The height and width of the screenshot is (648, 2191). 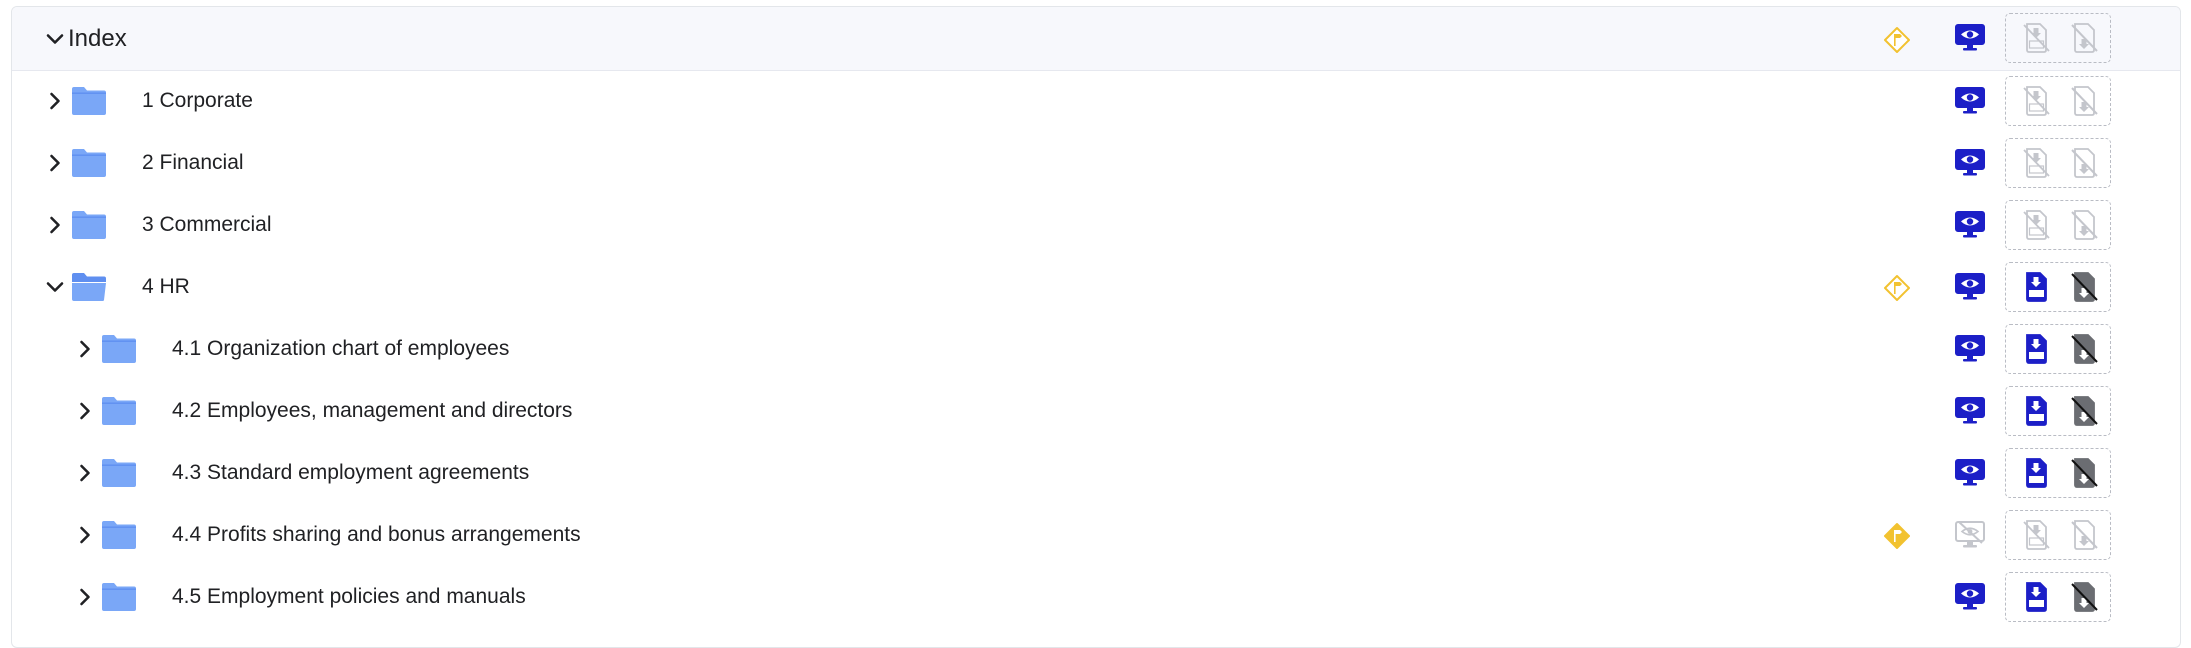 I want to click on folder-label: 4.1 Organization chart of employees, so click(x=341, y=348).